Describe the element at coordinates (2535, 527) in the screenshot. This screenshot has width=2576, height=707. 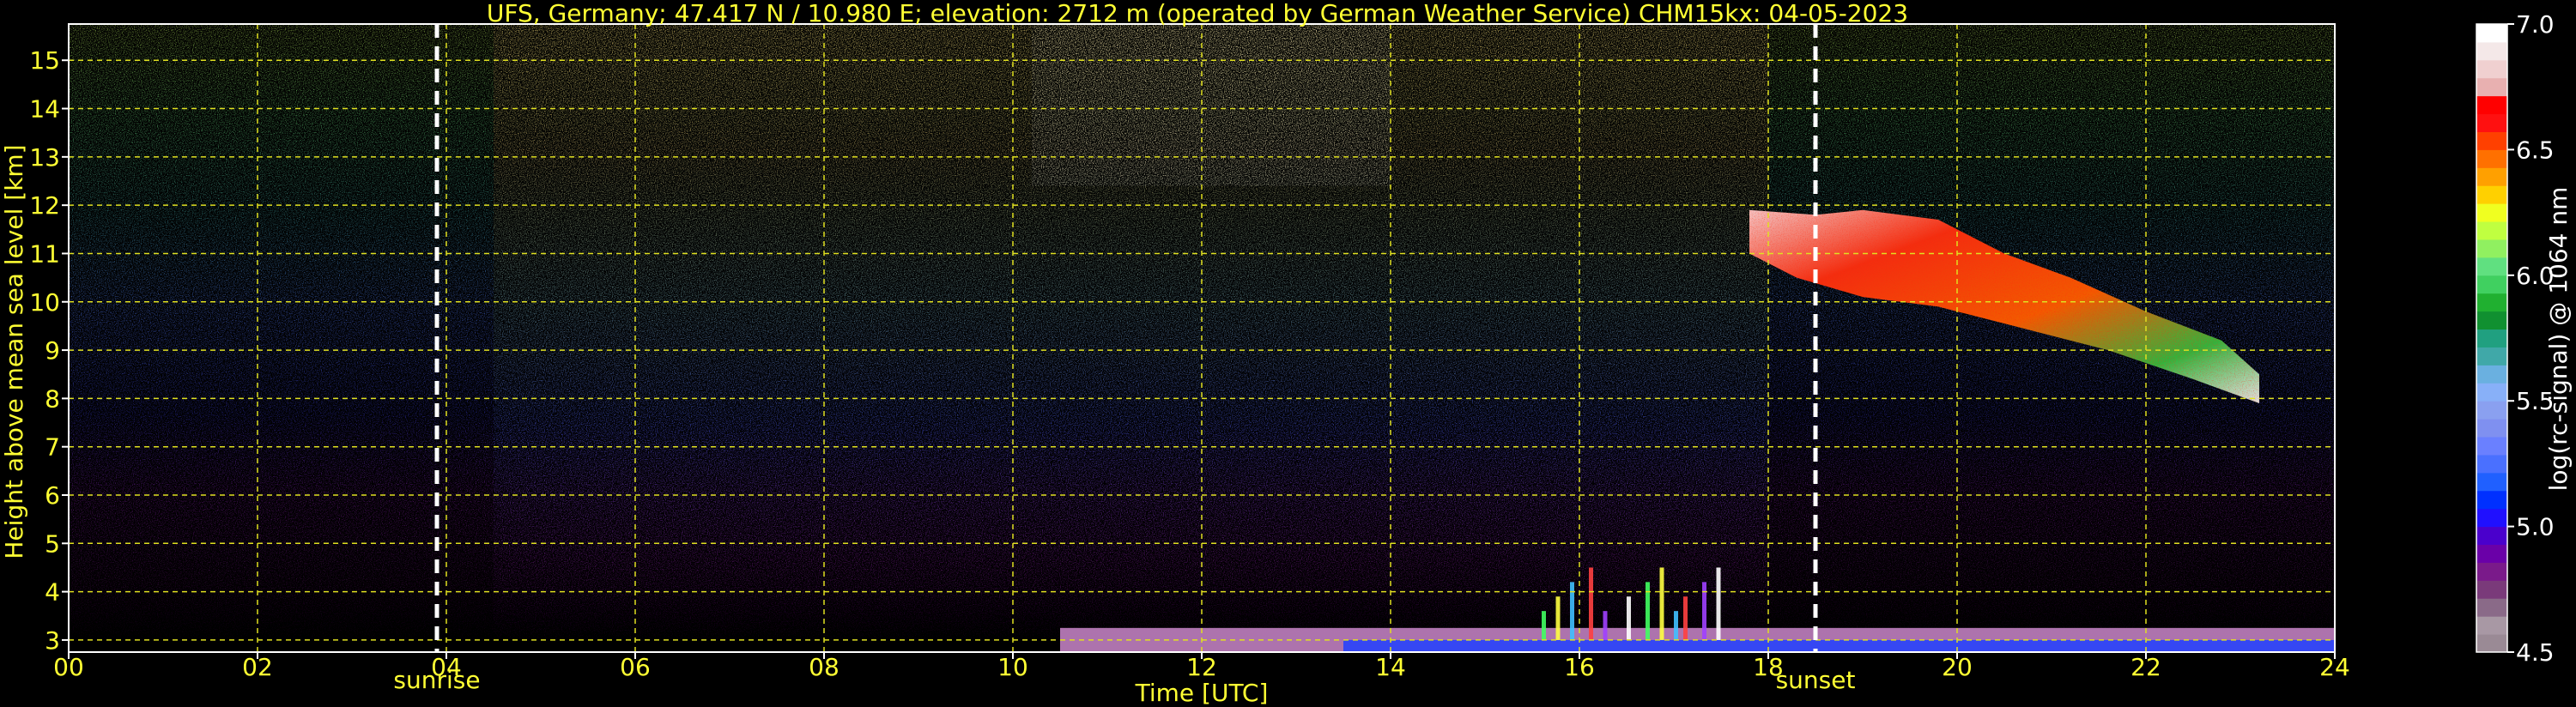
I see `colorbar-tick-label: 5.0` at that location.